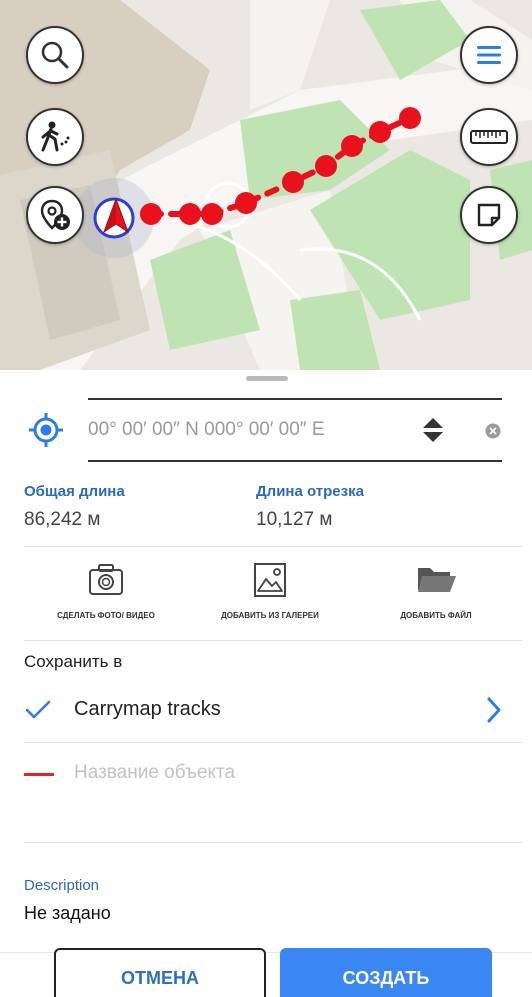  What do you see at coordinates (46, 430) in the screenshot?
I see `my-location-icon` at bounding box center [46, 430].